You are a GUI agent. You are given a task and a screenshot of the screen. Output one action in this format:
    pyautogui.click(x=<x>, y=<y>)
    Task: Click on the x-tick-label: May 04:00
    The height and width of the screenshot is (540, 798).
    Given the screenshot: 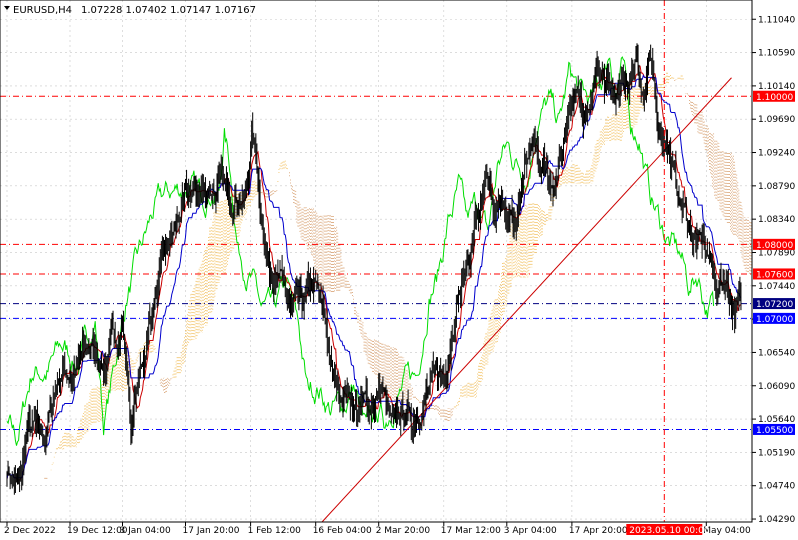 What is the action you would take?
    pyautogui.click(x=727, y=531)
    